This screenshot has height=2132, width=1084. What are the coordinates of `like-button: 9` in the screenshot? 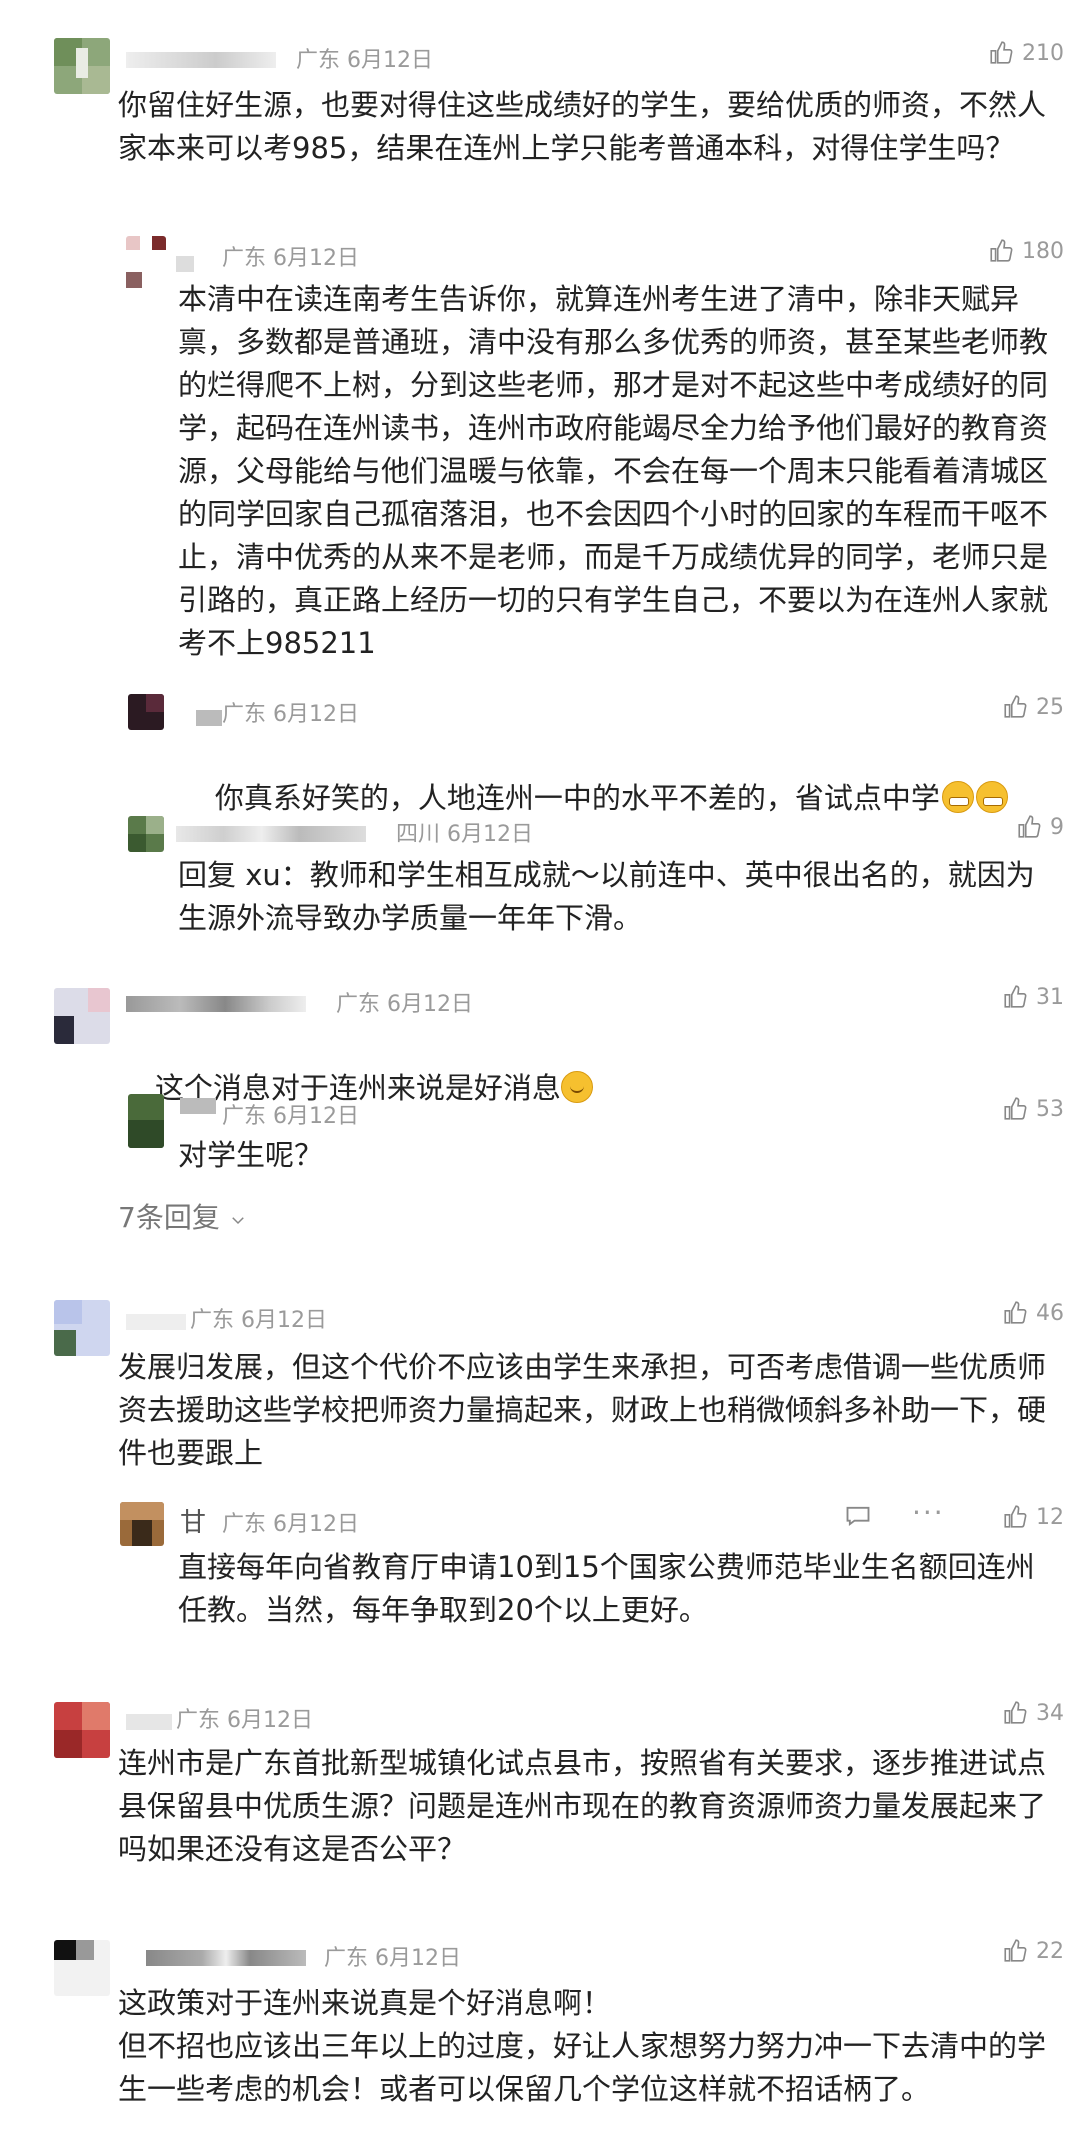 It's located at (1040, 827).